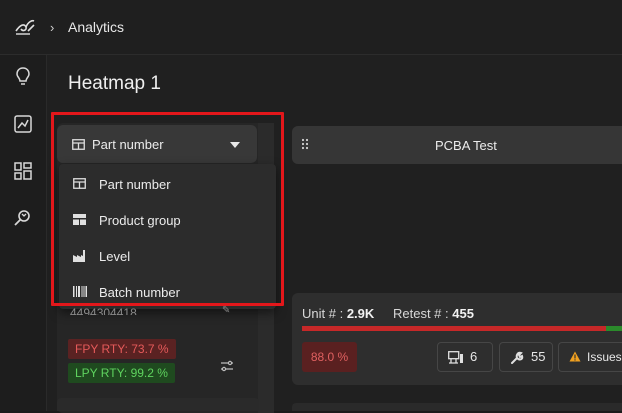 The image size is (622, 413). I want to click on chart-icon, so click(23, 124).